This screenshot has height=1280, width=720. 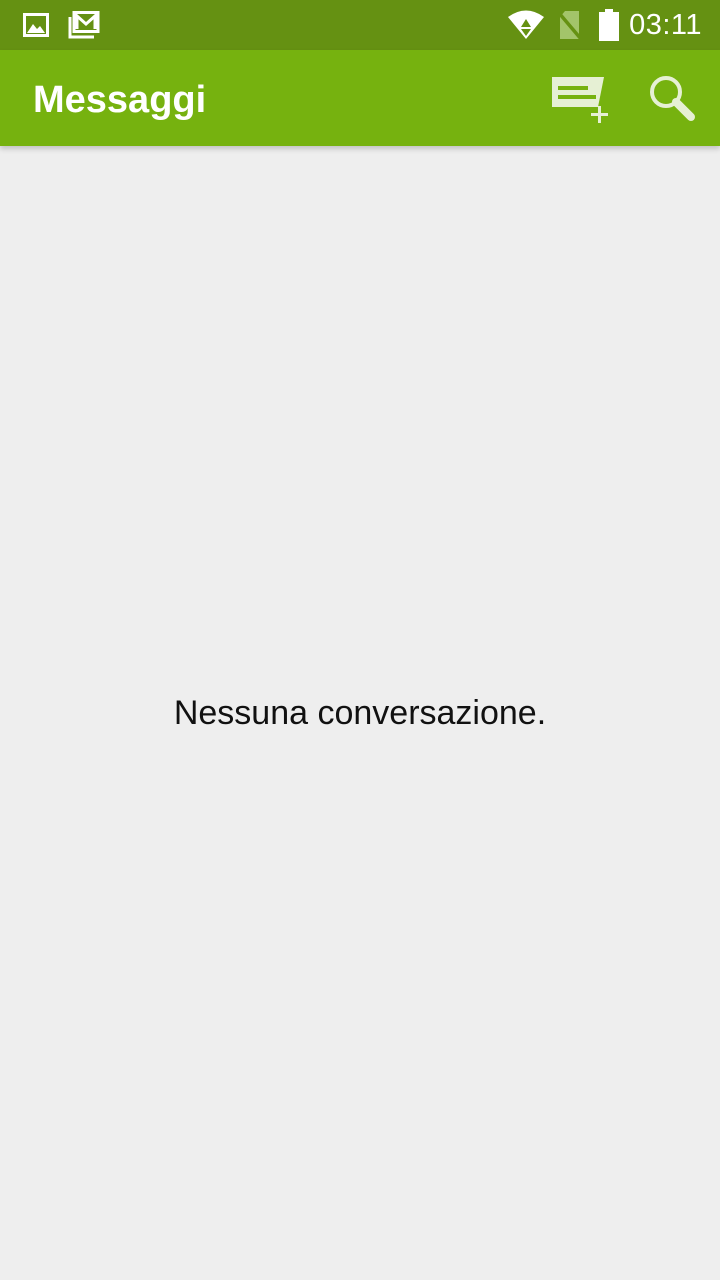 I want to click on search-button, so click(x=672, y=100).